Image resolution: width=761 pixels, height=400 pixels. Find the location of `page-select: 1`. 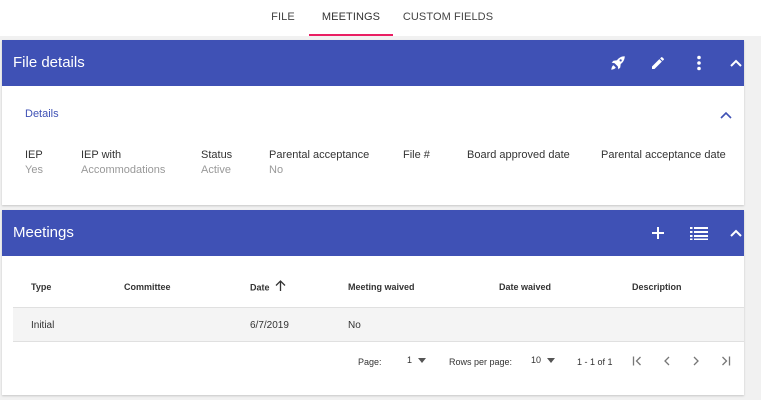

page-select: 1 is located at coordinates (417, 360).